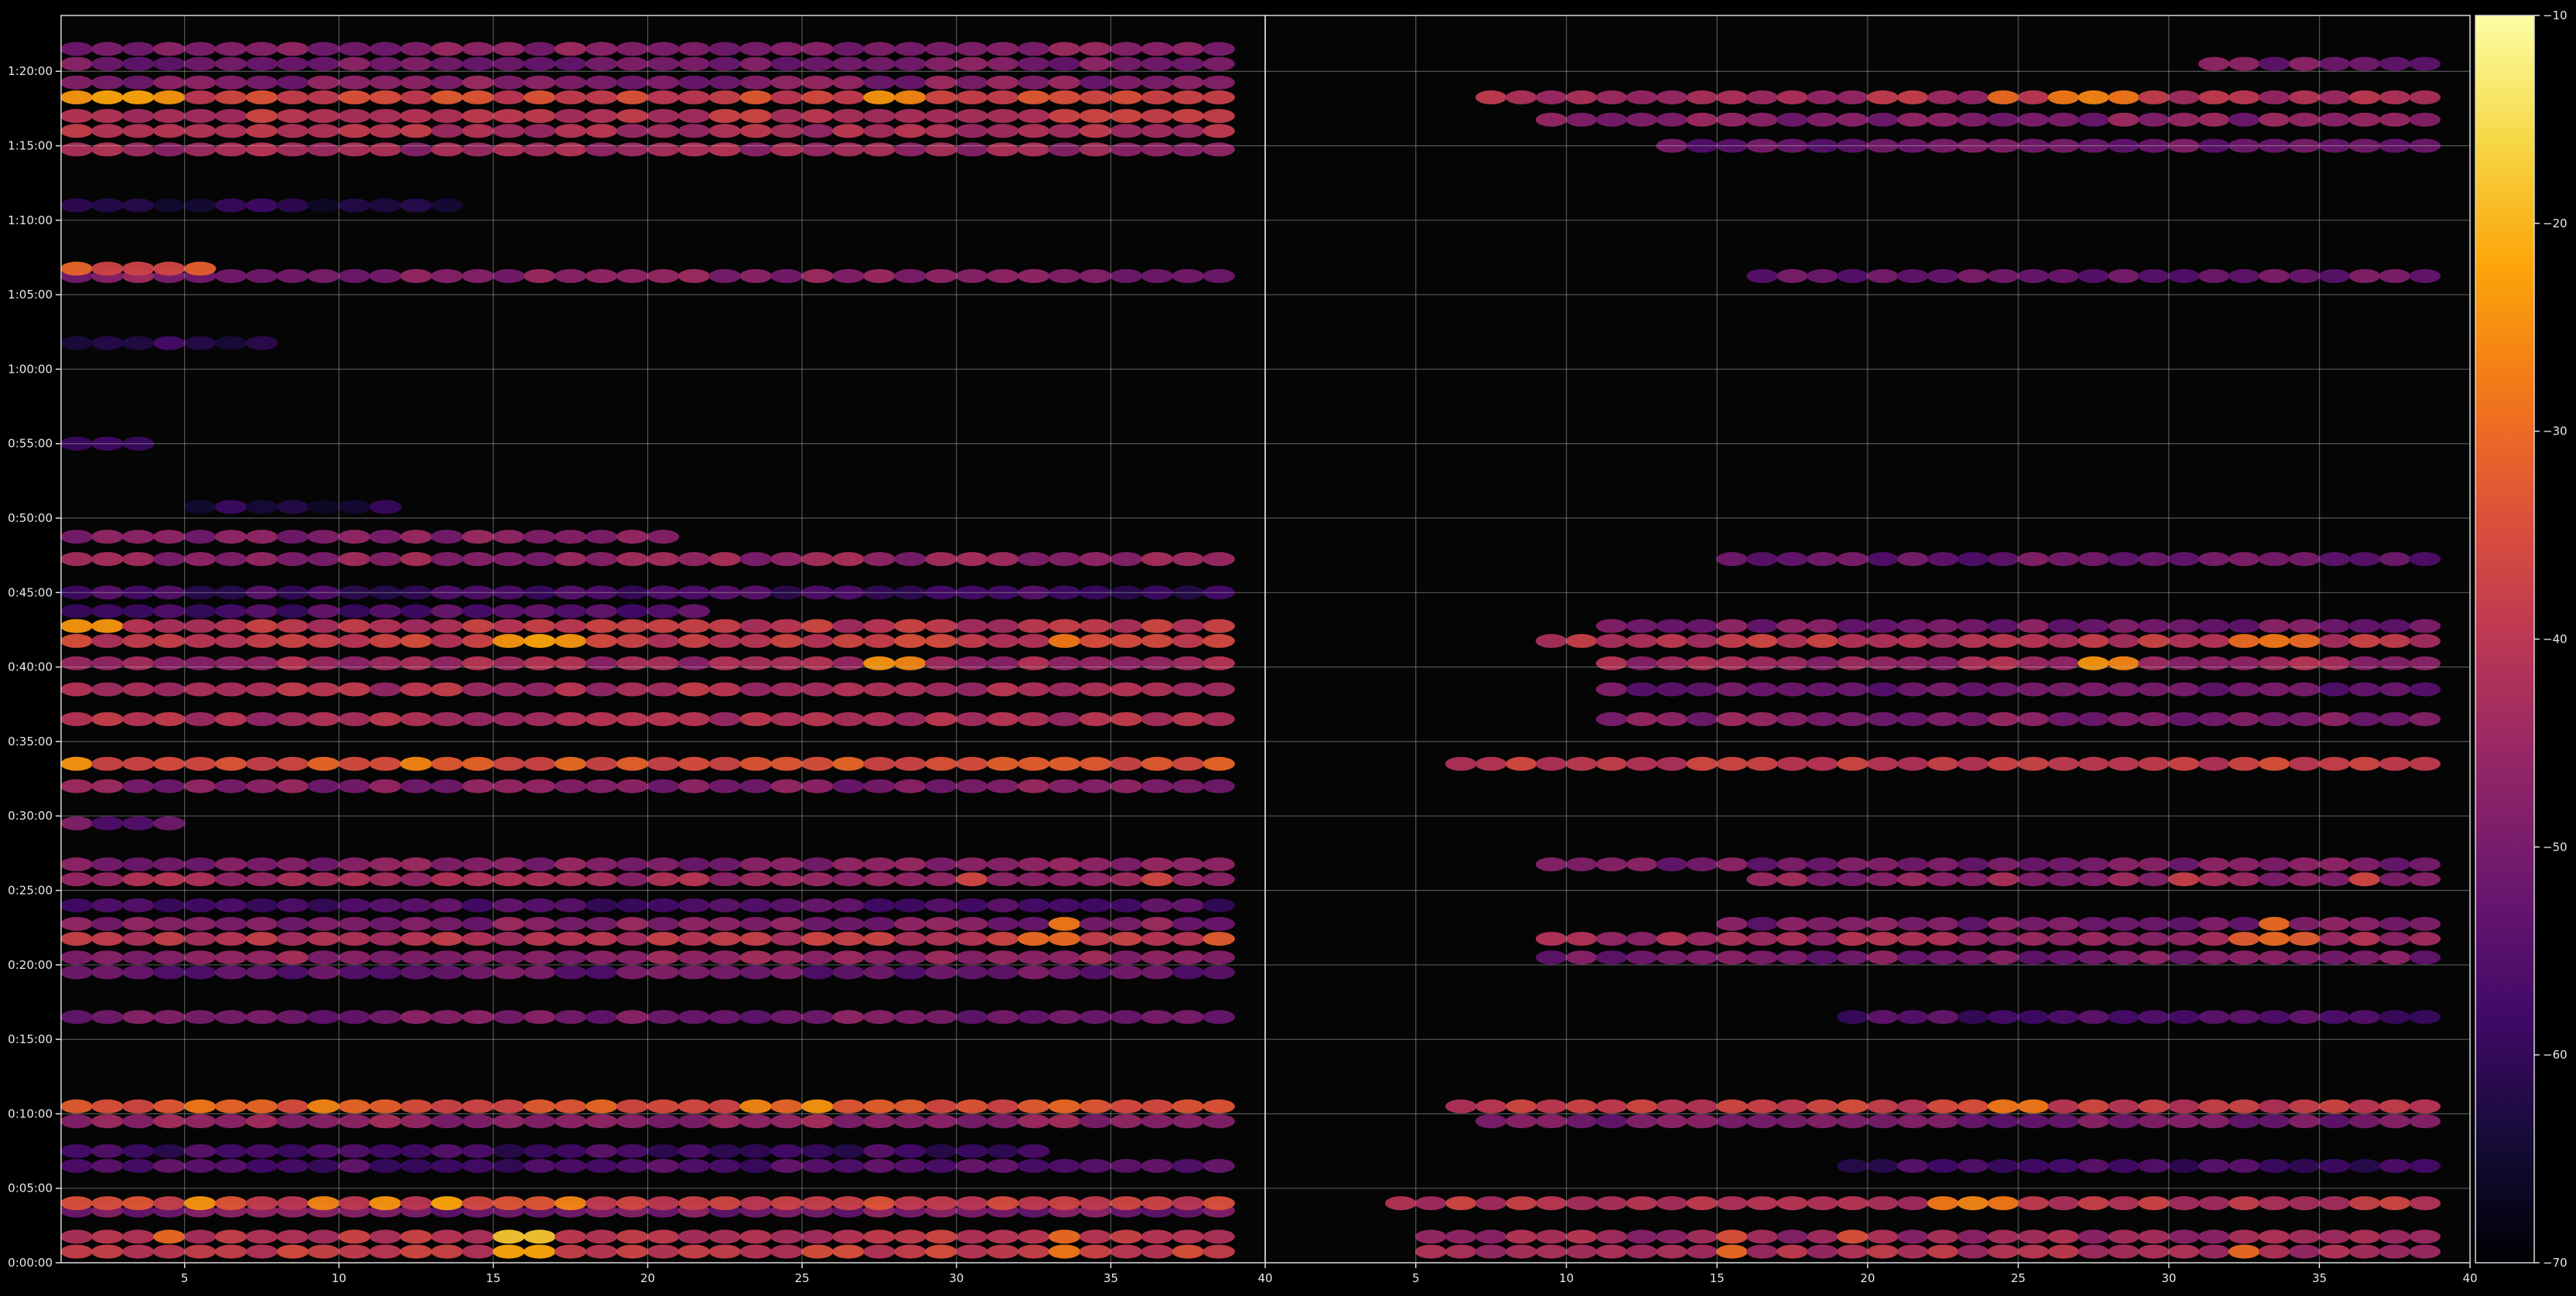  I want to click on heat-cell-left-r11-x37, so click(1157, 939).